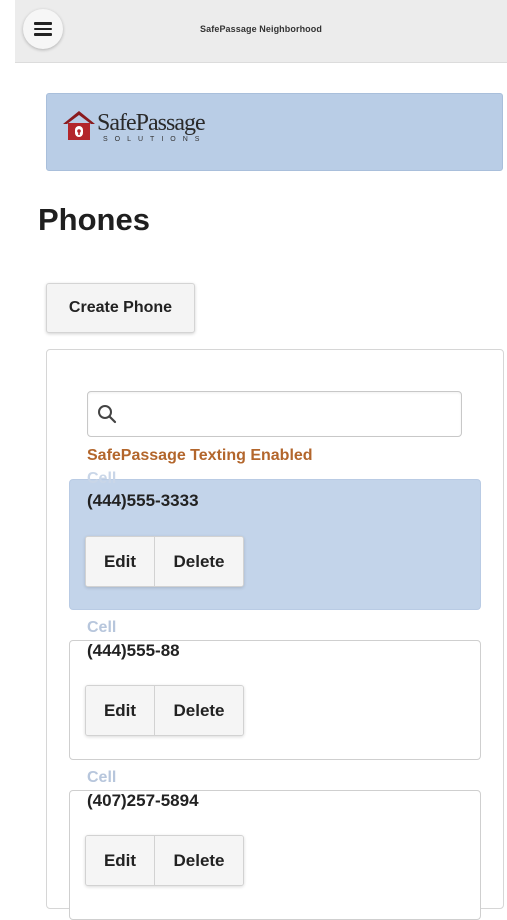 Image resolution: width=507 pixels, height=920 pixels. I want to click on phone-number: (407)257-5894, so click(143, 800).